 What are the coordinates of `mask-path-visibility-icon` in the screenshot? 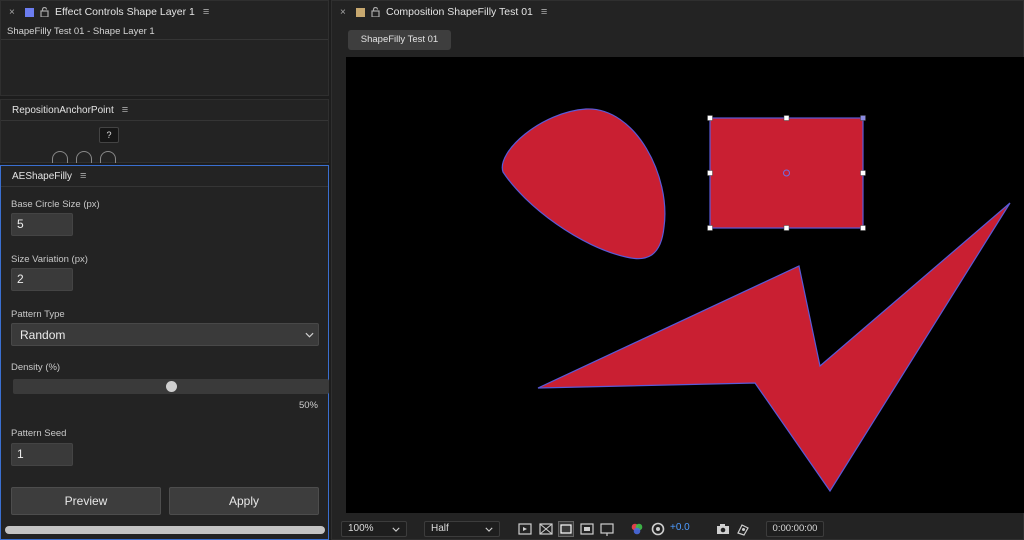 It's located at (566, 529).